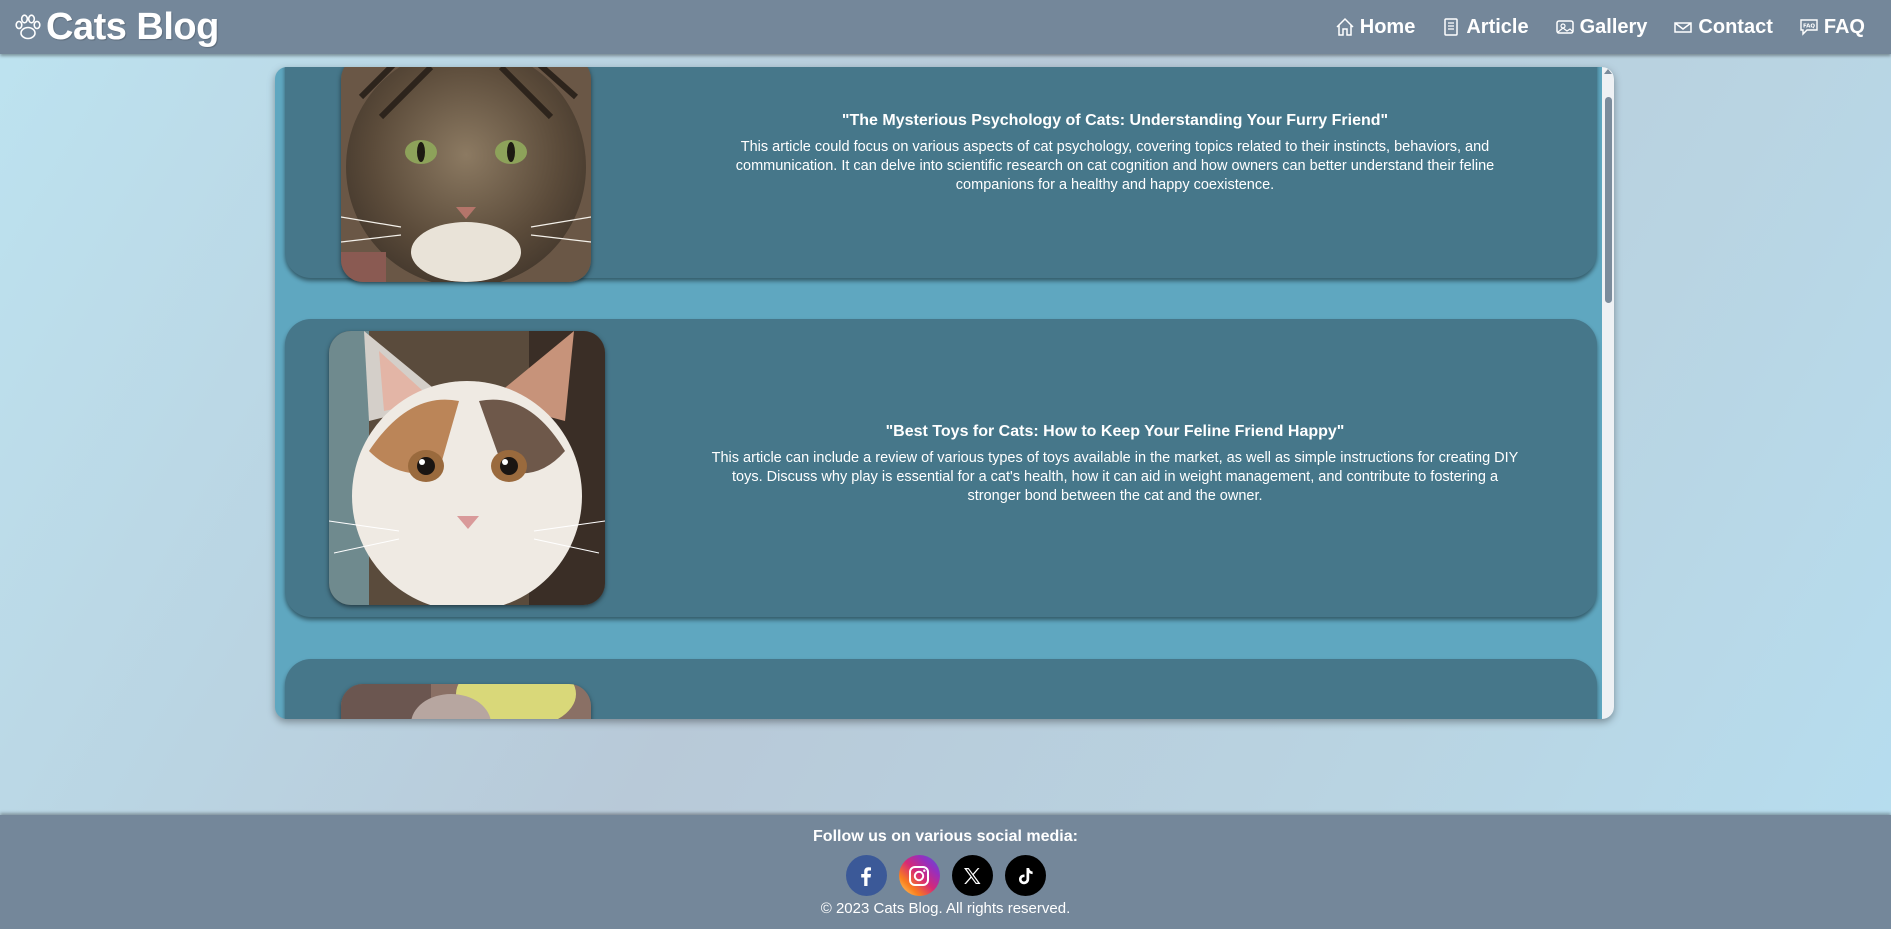  Describe the element at coordinates (1025, 875) in the screenshot. I see `tiktok-icon` at that location.